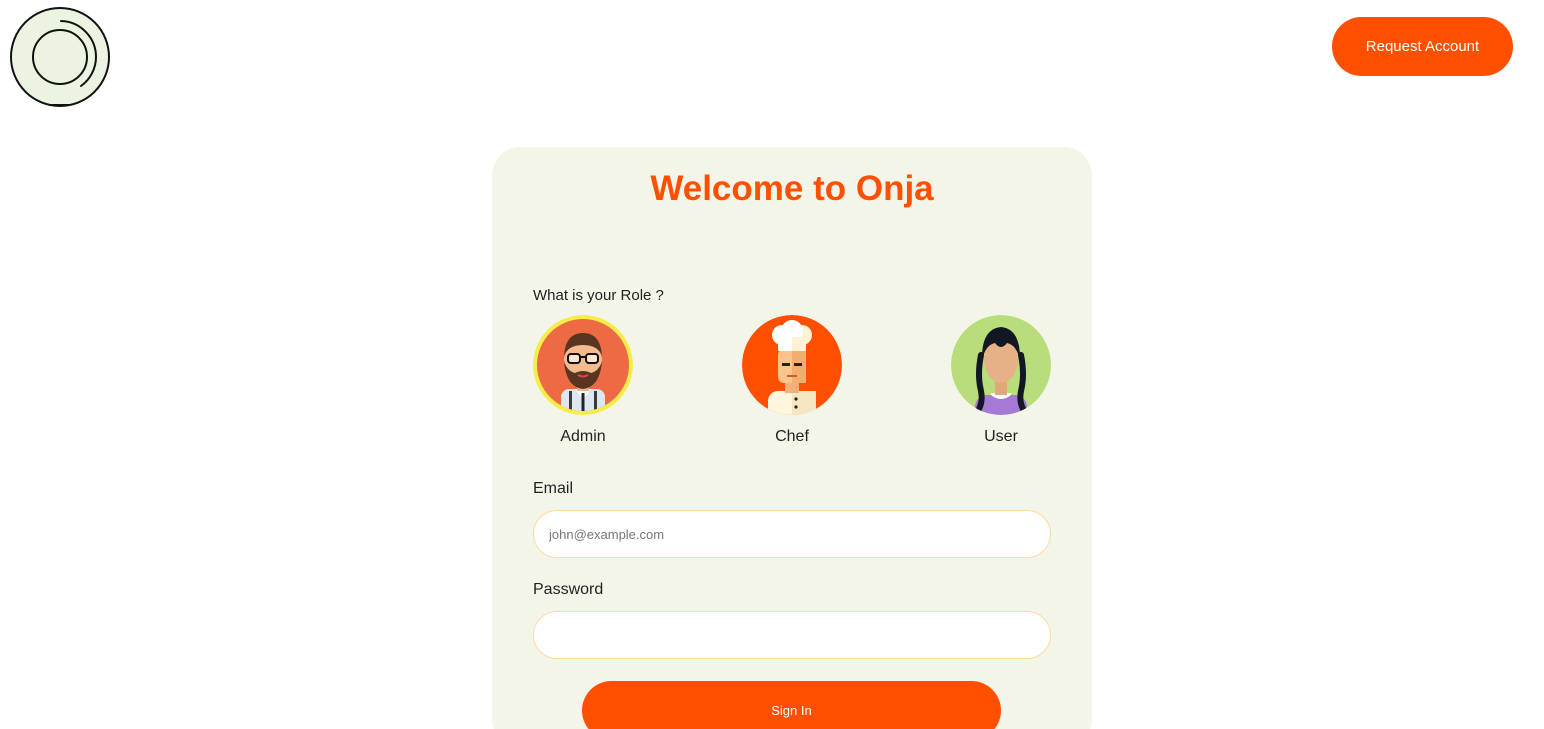  Describe the element at coordinates (60, 57) in the screenshot. I see `onja-logo-icon` at that location.